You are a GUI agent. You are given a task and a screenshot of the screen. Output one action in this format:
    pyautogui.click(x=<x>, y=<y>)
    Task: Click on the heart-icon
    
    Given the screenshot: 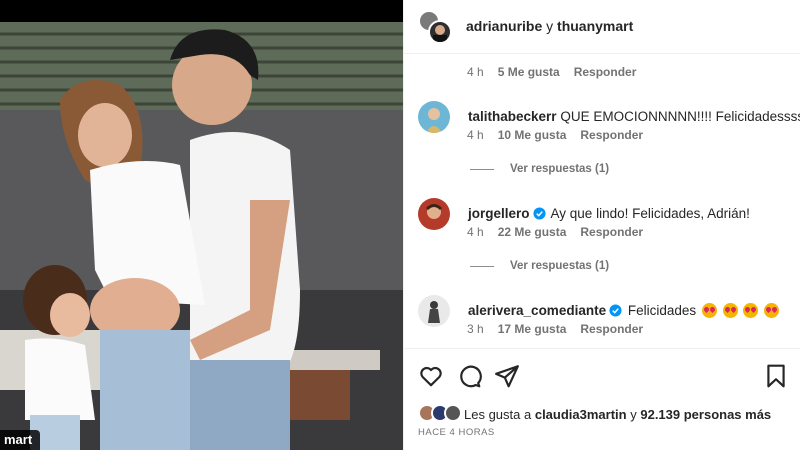 What is the action you would take?
    pyautogui.click(x=431, y=376)
    